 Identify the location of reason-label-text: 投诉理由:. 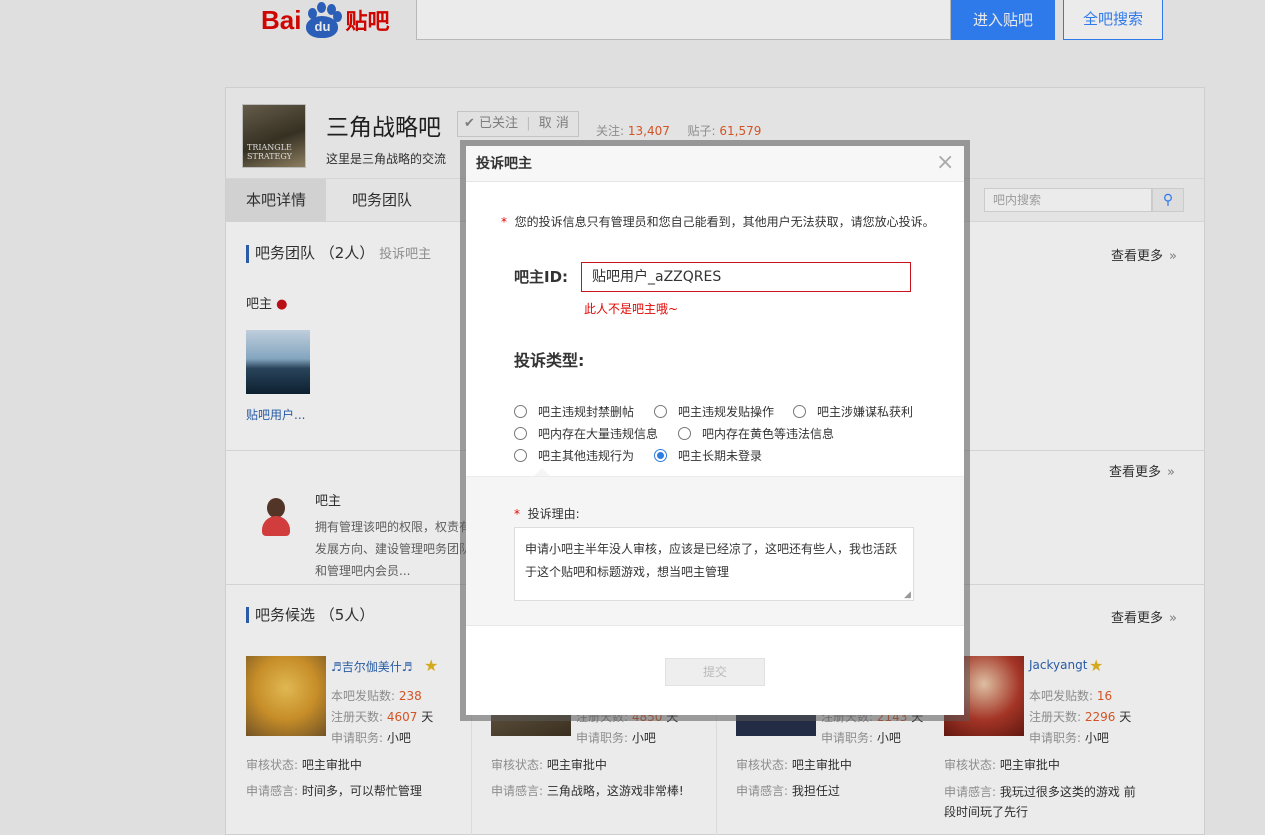
(553, 514).